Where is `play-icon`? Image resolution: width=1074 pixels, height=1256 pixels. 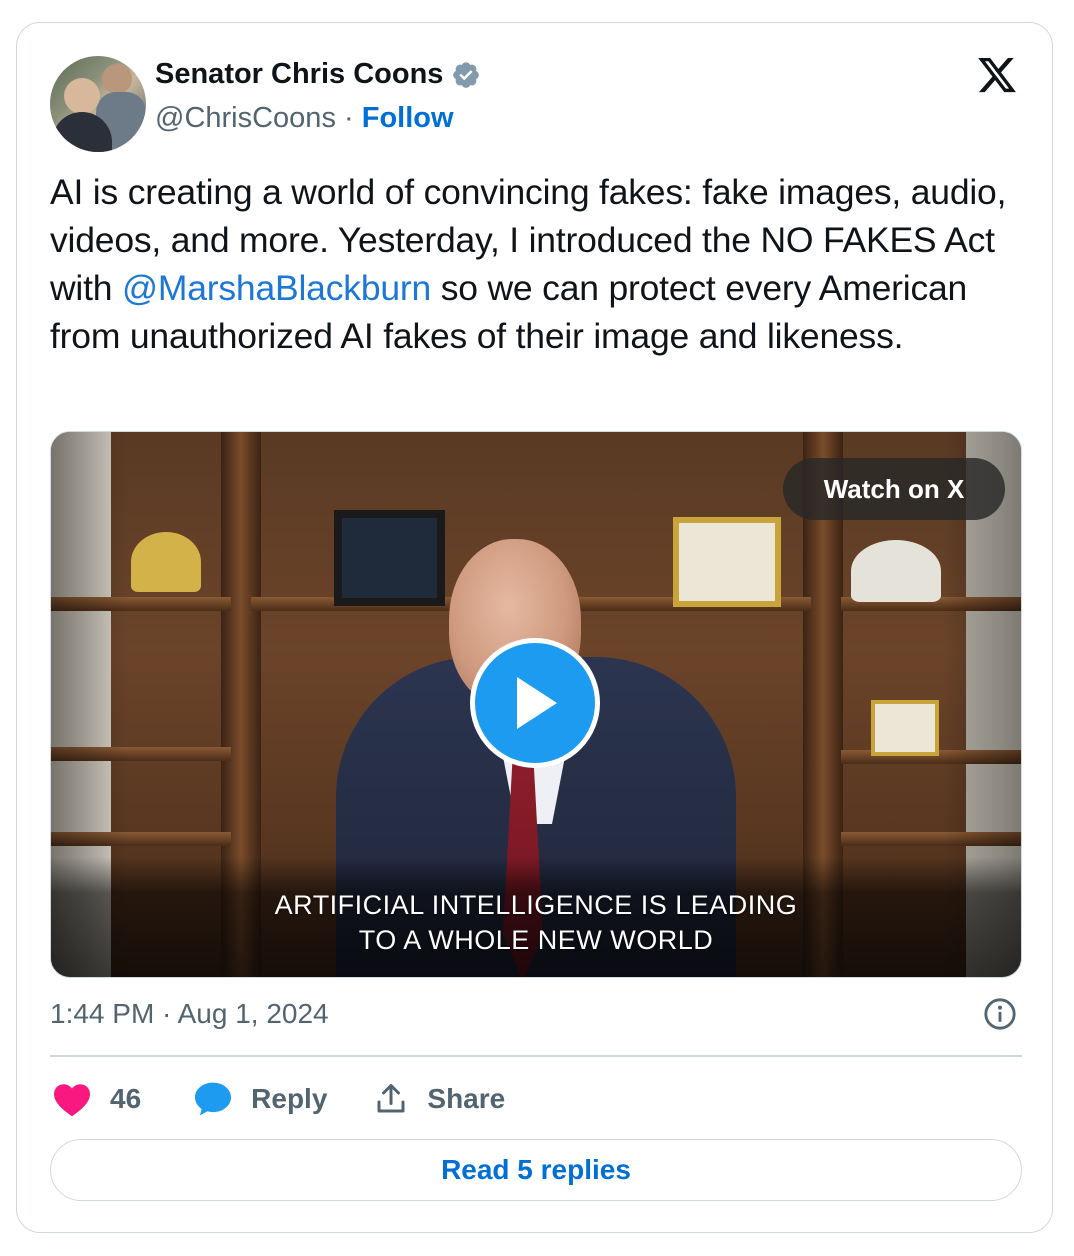 play-icon is located at coordinates (537, 703).